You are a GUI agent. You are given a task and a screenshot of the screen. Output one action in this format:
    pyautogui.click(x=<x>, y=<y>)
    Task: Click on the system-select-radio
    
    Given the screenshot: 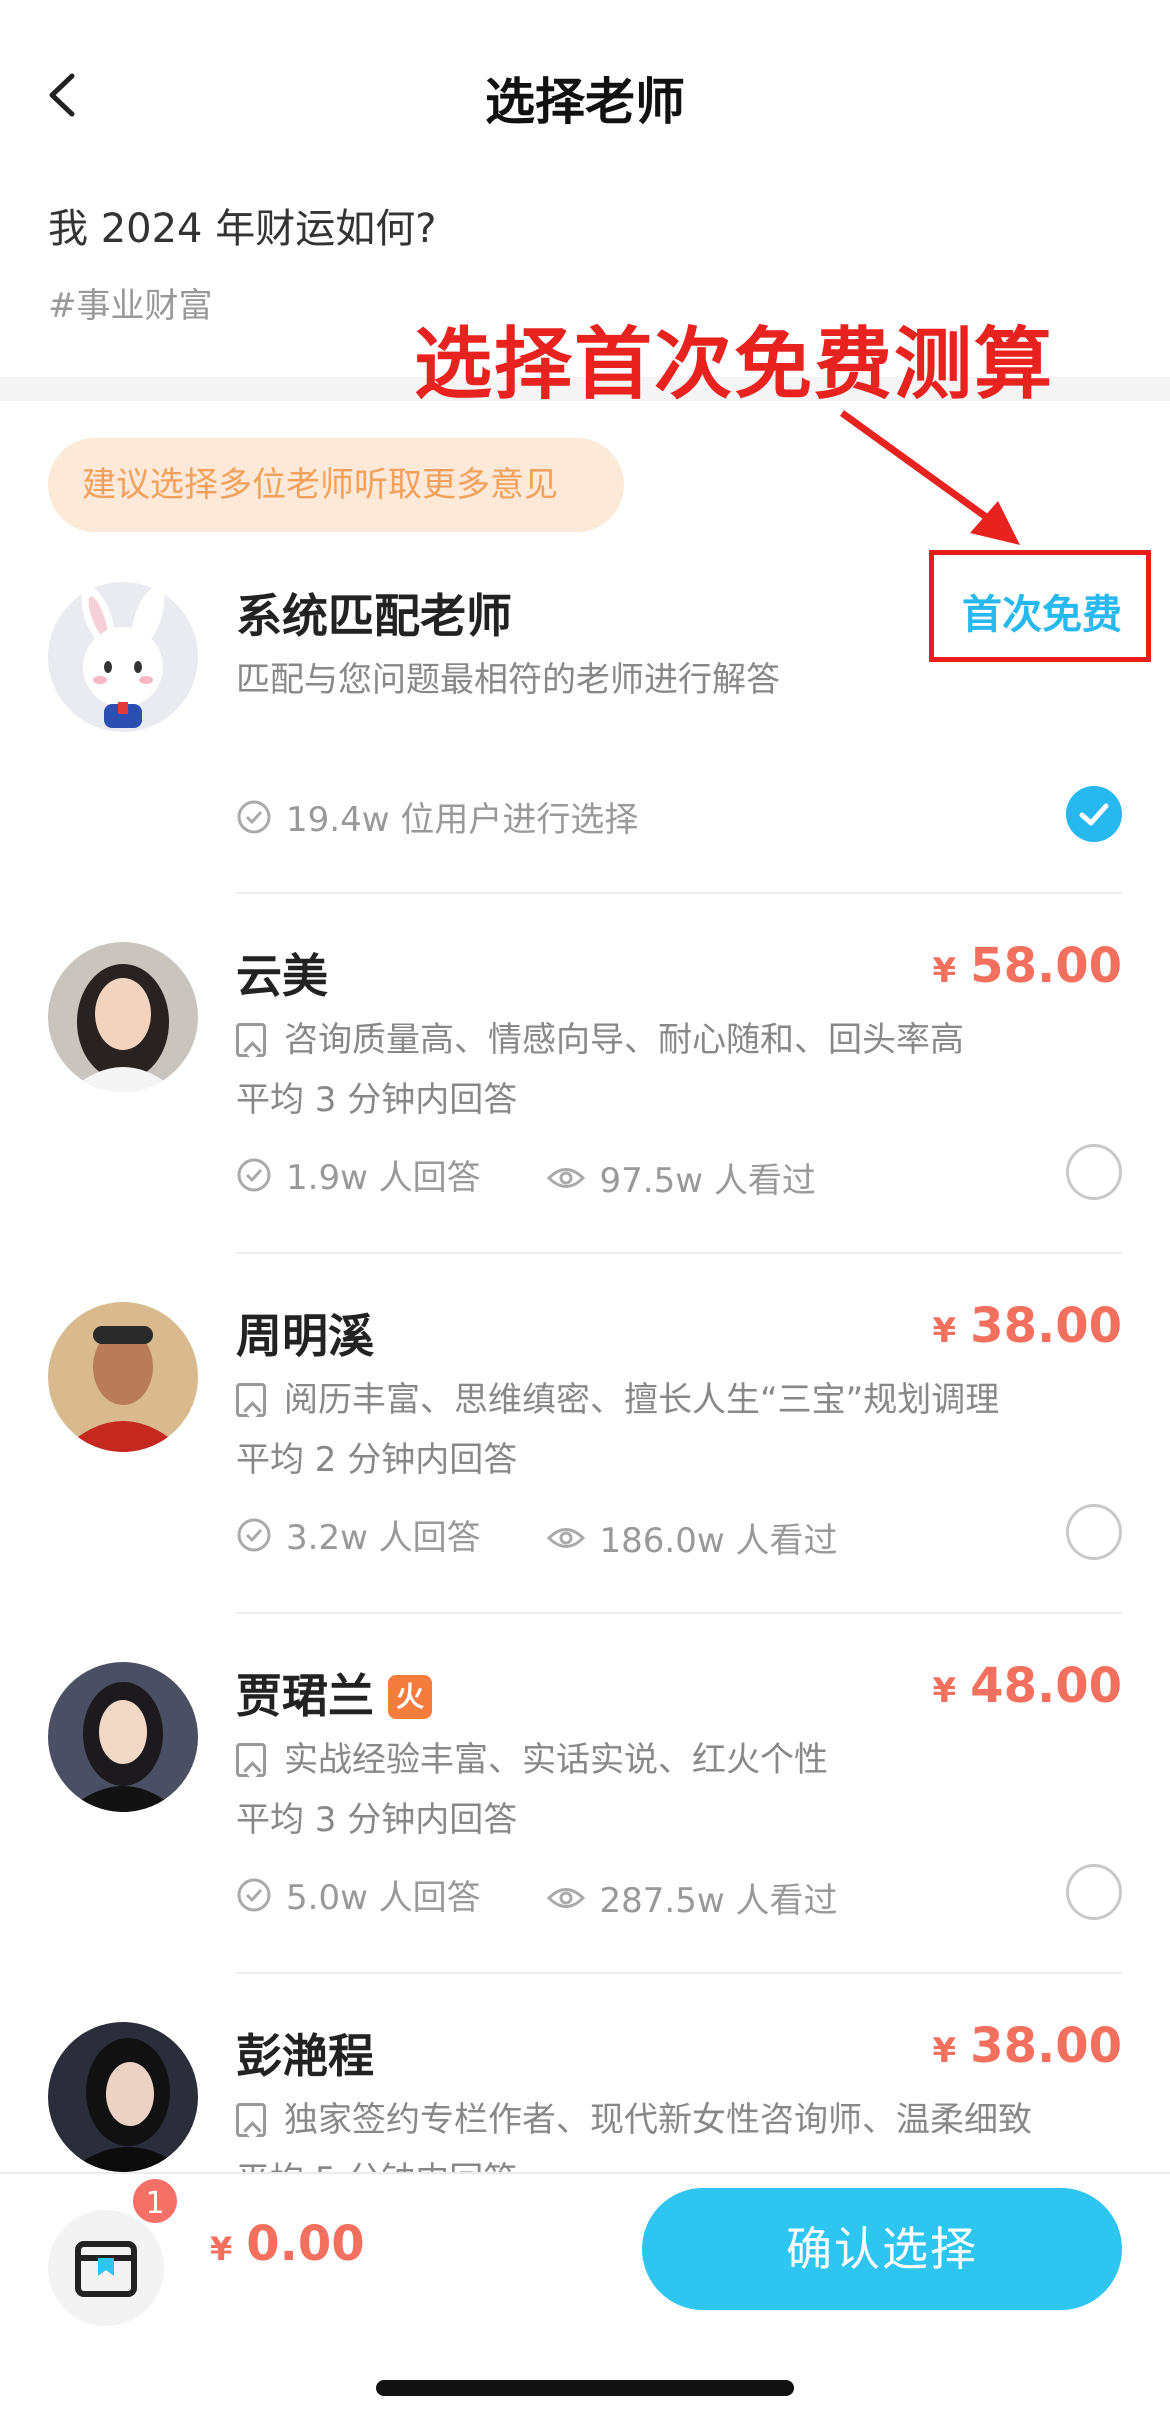 What is the action you would take?
    pyautogui.click(x=1094, y=814)
    